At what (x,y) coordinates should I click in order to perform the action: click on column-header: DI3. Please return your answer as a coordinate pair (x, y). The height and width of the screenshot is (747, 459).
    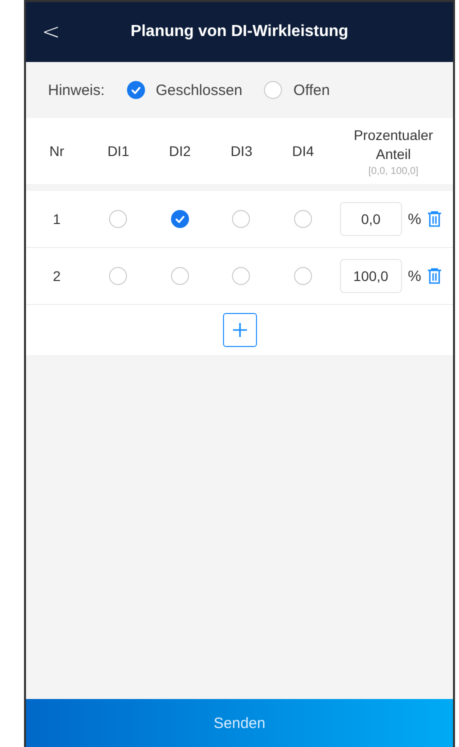
    Looking at the image, I should click on (242, 151).